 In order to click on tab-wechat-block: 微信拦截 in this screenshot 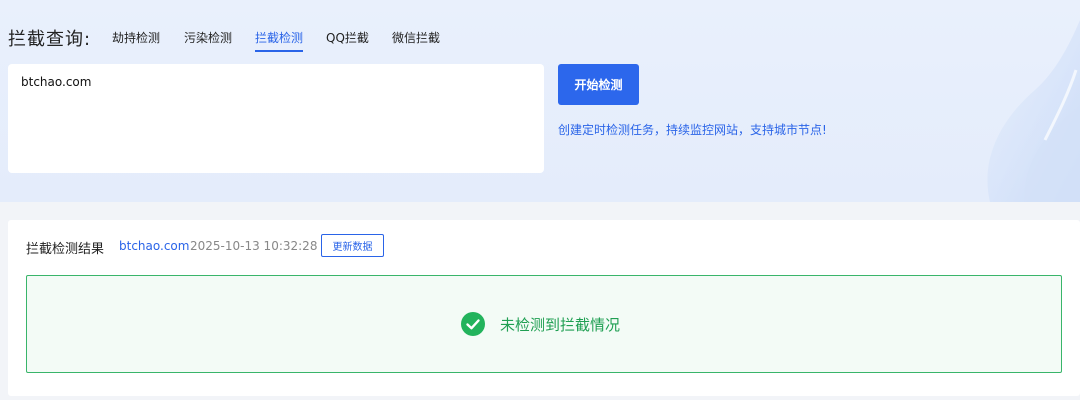, I will do `click(416, 39)`.